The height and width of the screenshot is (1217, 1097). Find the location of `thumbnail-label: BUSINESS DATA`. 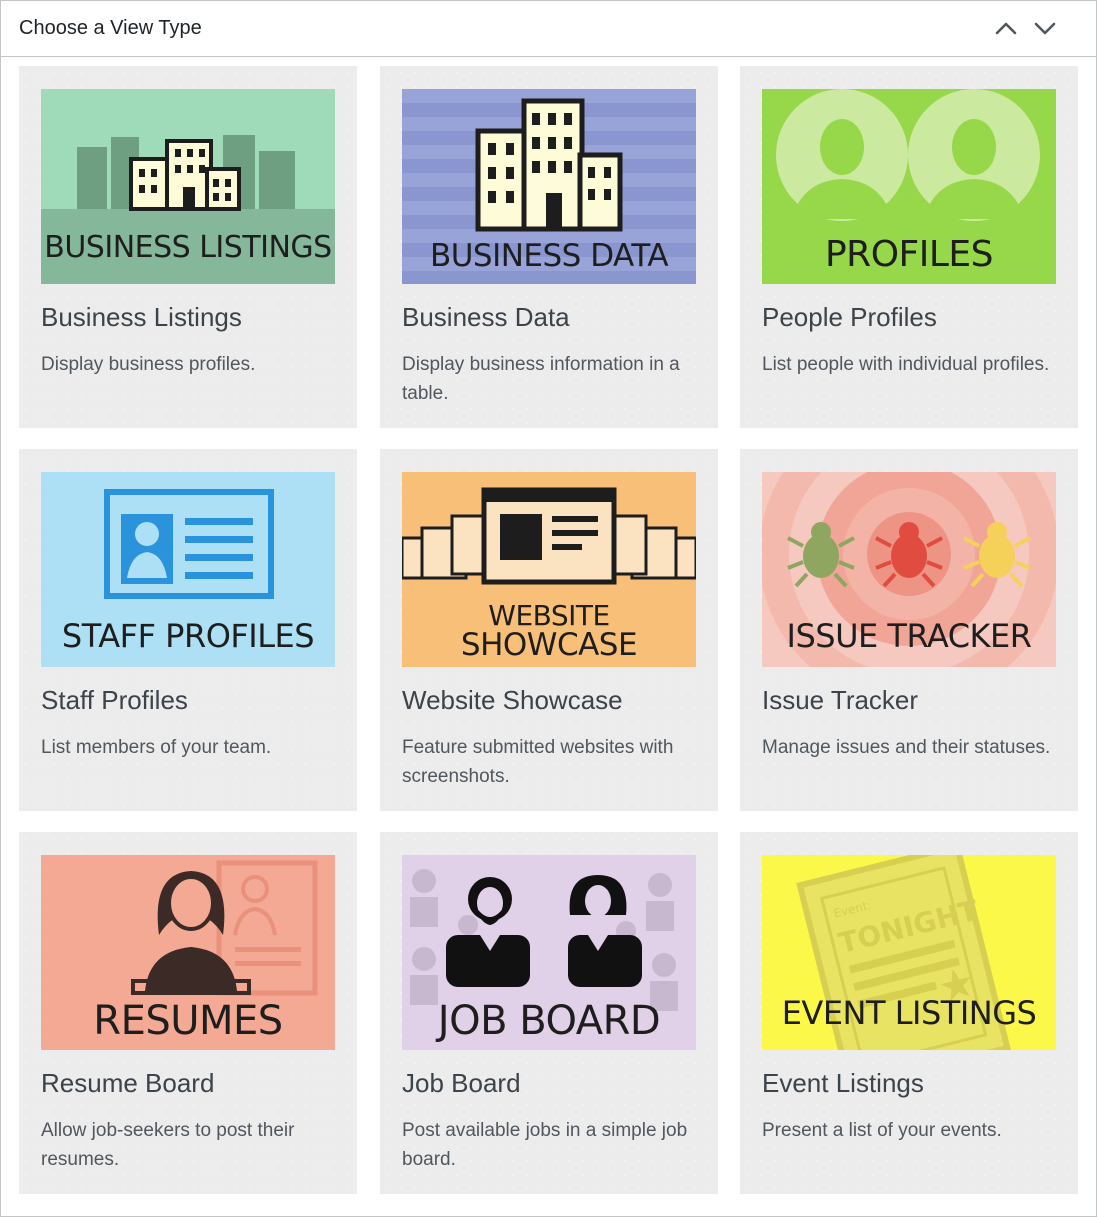

thumbnail-label: BUSINESS DATA is located at coordinates (549, 256).